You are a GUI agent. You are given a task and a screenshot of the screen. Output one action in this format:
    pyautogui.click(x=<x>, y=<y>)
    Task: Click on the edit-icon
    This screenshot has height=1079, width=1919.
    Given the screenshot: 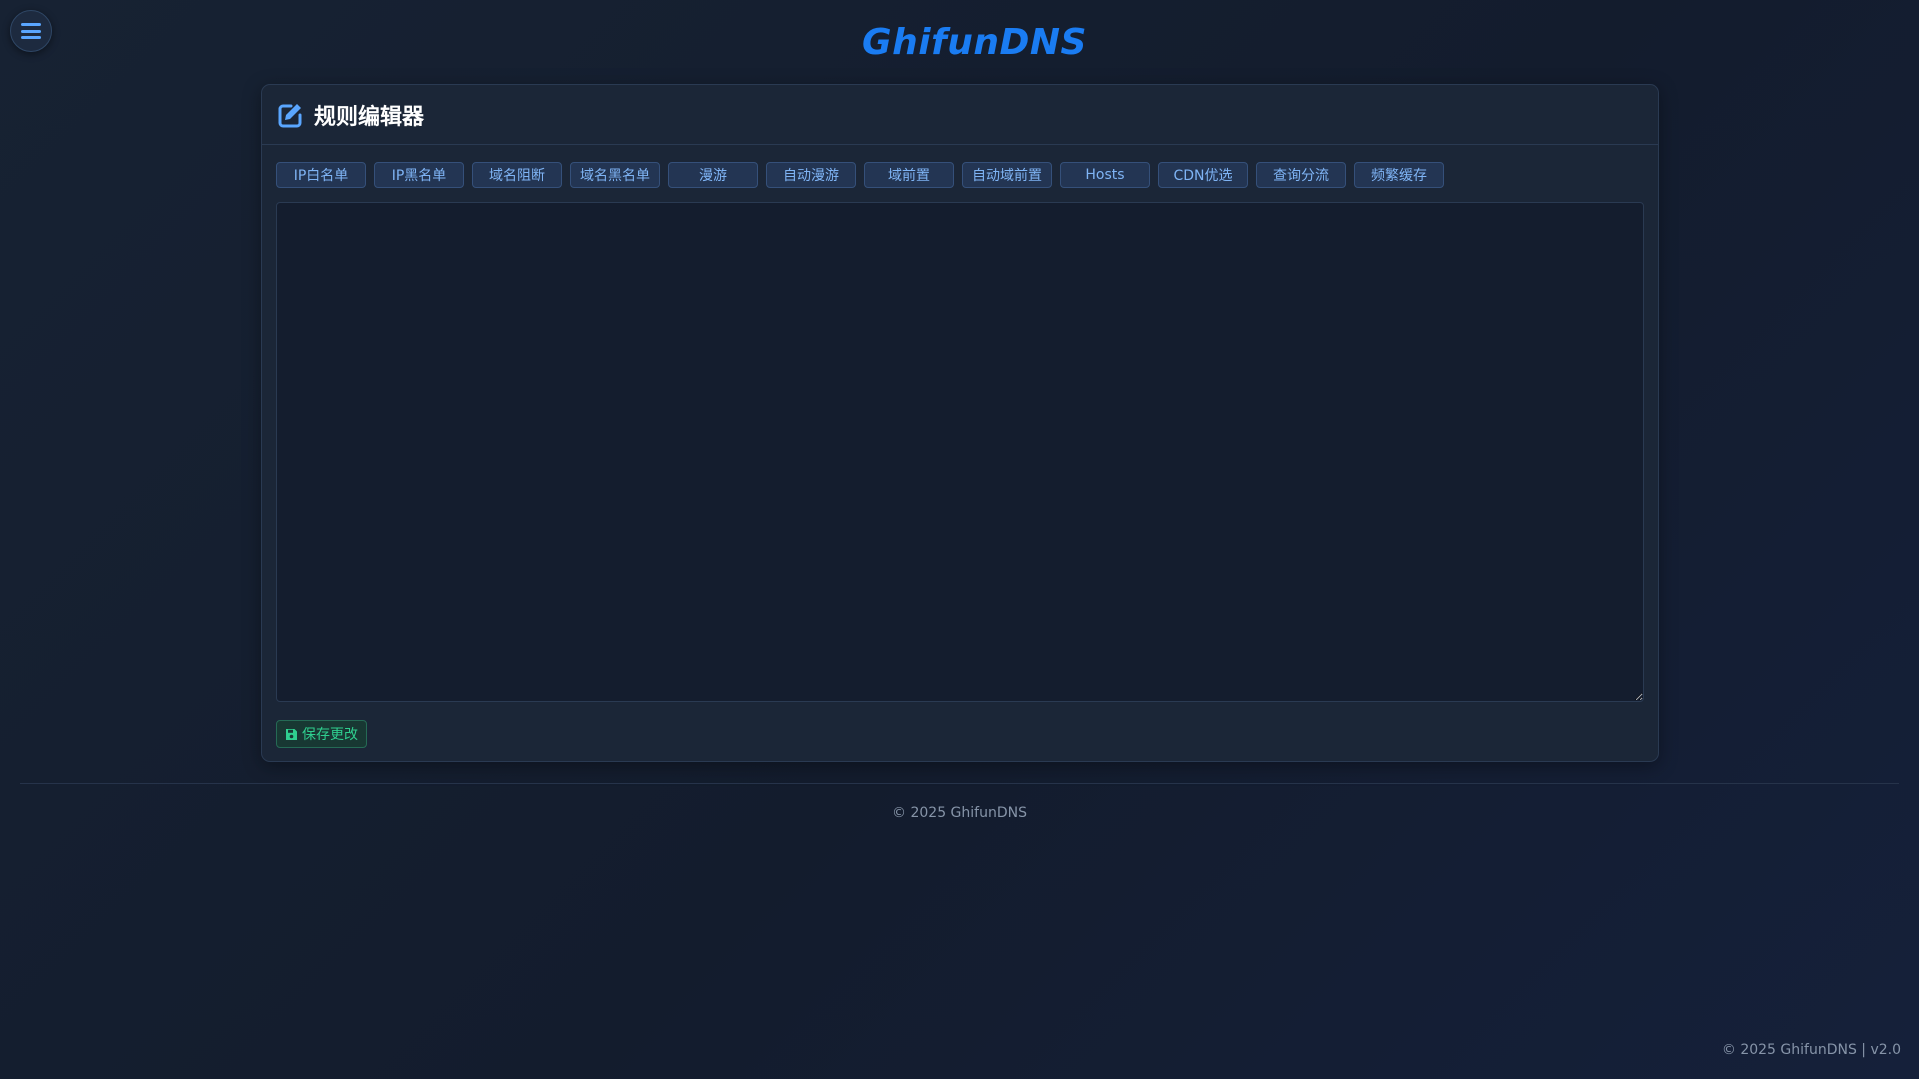 What is the action you would take?
    pyautogui.click(x=290, y=115)
    